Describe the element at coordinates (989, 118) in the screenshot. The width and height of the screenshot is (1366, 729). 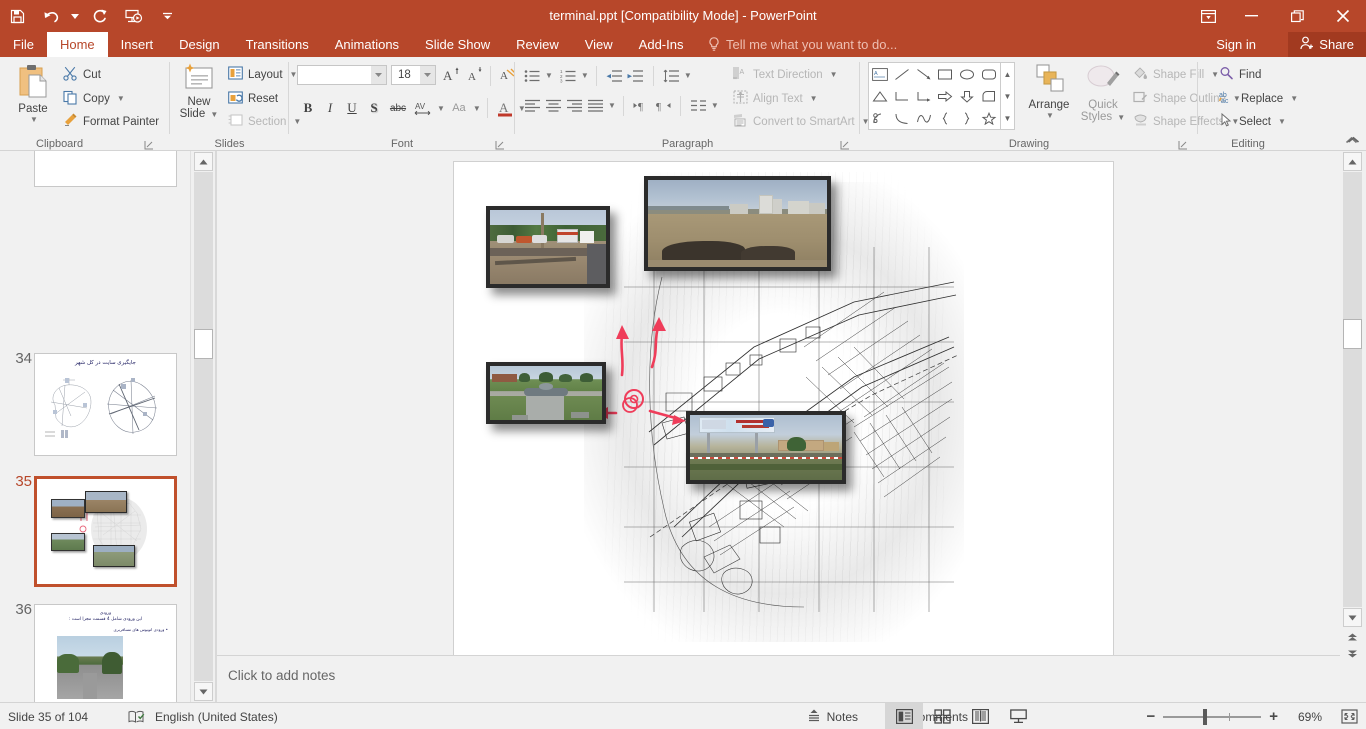
I see `shape-star-icon` at that location.